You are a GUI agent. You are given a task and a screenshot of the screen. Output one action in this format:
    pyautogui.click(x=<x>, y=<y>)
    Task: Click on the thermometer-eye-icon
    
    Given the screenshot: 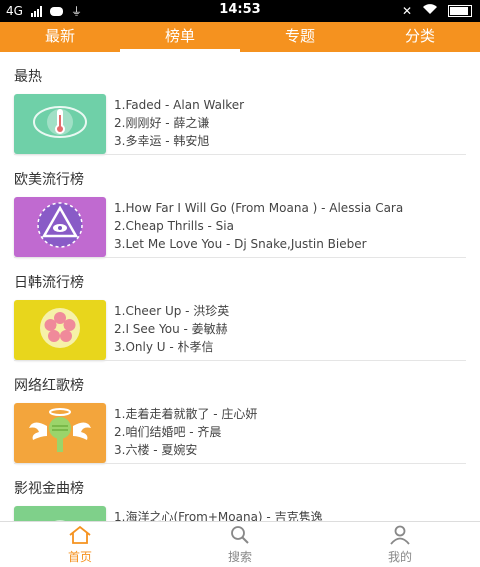 What is the action you would take?
    pyautogui.click(x=60, y=124)
    